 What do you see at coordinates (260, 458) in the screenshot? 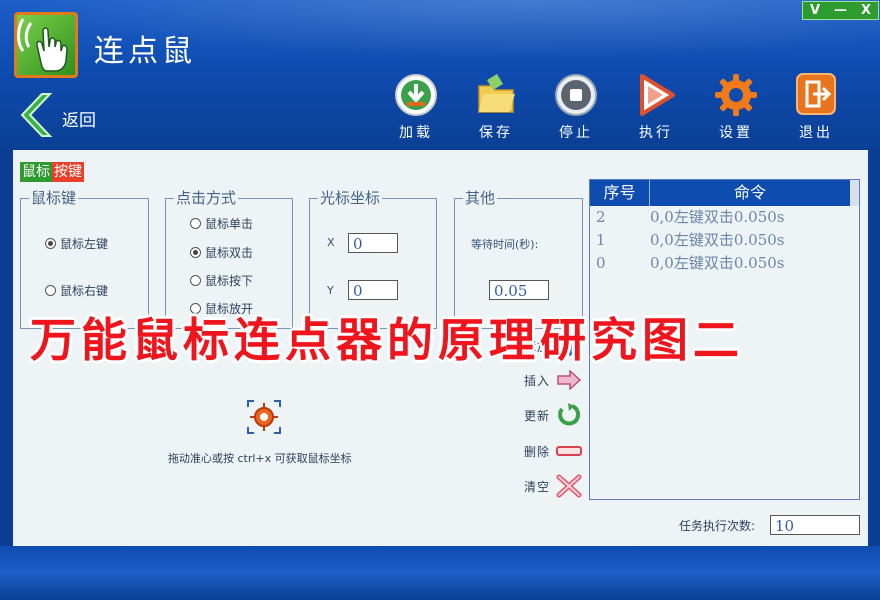
I see `crosshair-hint: 拖动准心或按 ctrl+x 可获取鼠标坐标` at bounding box center [260, 458].